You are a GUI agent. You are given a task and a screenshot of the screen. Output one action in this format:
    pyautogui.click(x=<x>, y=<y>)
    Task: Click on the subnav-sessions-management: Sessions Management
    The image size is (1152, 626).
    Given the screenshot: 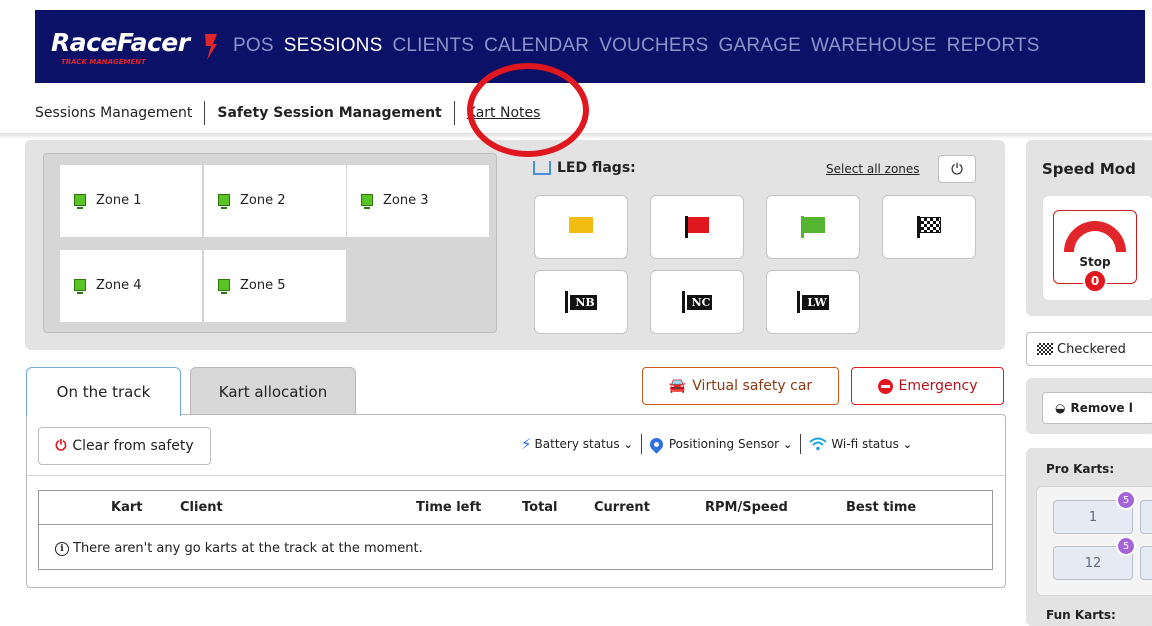 What is the action you would take?
    pyautogui.click(x=119, y=113)
    